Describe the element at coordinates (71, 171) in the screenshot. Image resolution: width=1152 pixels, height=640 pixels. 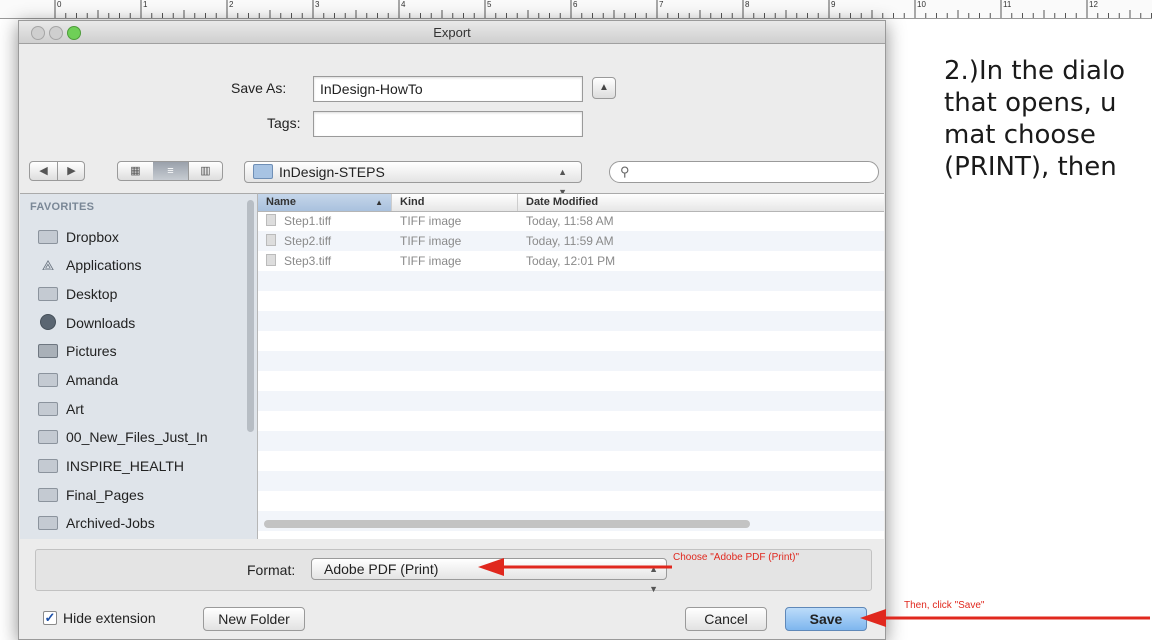
I see `forward-button: ▶` at that location.